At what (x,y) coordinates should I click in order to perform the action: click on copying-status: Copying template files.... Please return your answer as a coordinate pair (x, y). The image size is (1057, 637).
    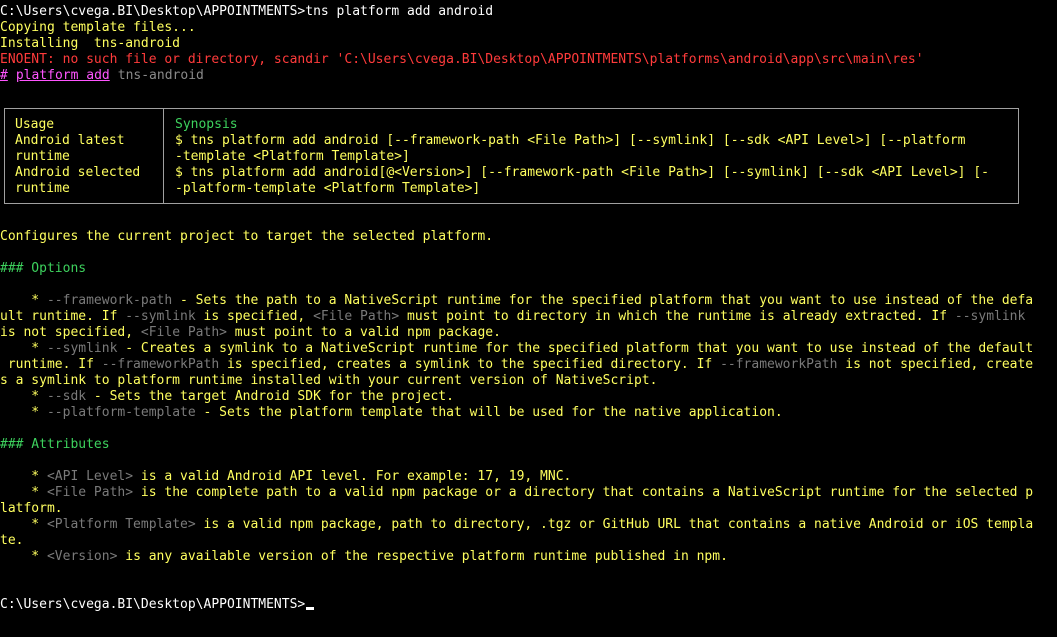
    Looking at the image, I should click on (98, 27).